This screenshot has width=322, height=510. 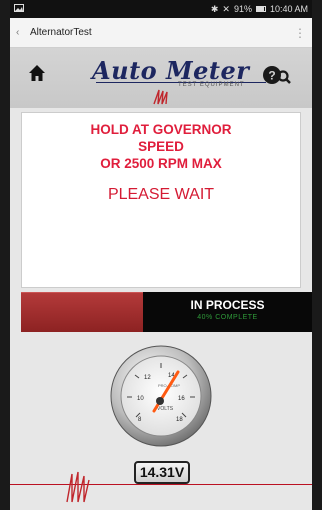 I want to click on battery-percent: 91%, so click(x=242, y=9).